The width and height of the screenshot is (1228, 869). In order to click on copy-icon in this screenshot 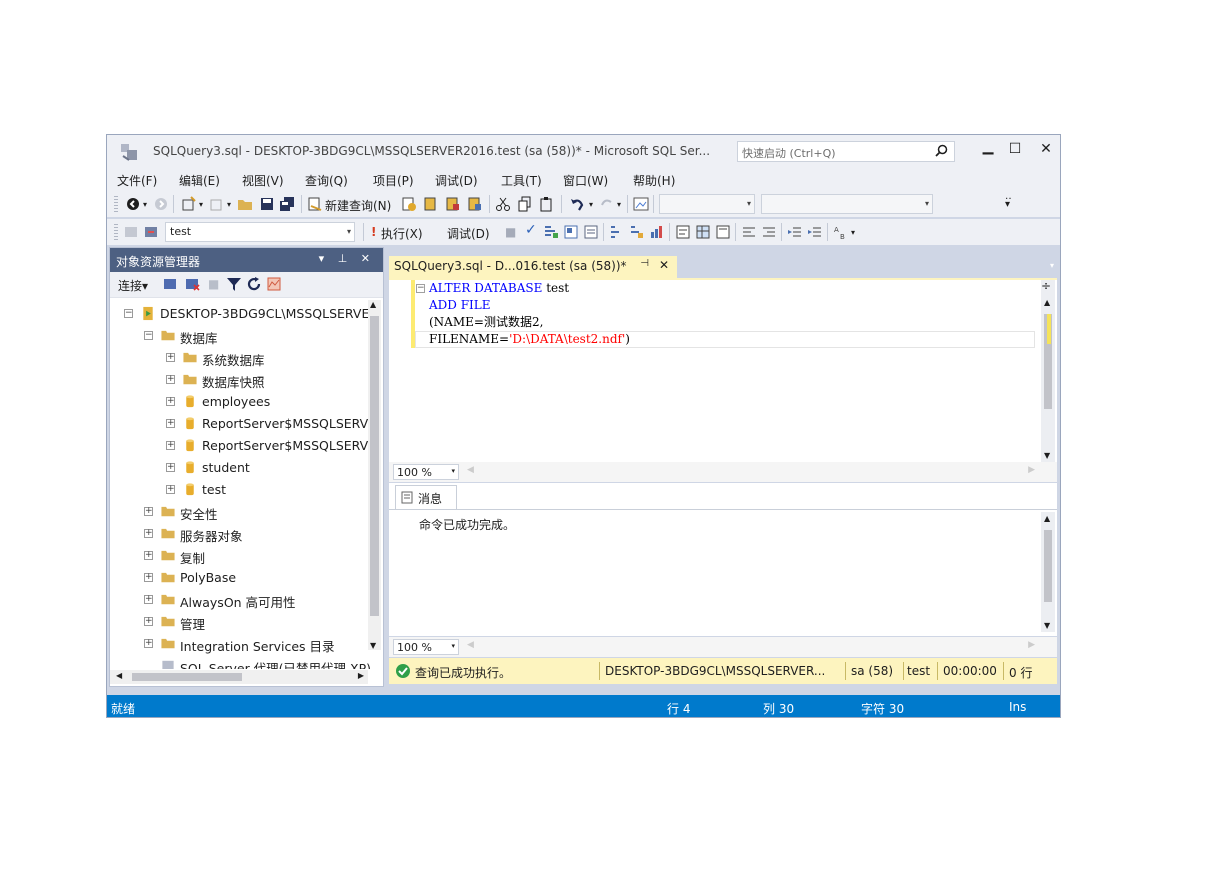, I will do `click(525, 204)`.